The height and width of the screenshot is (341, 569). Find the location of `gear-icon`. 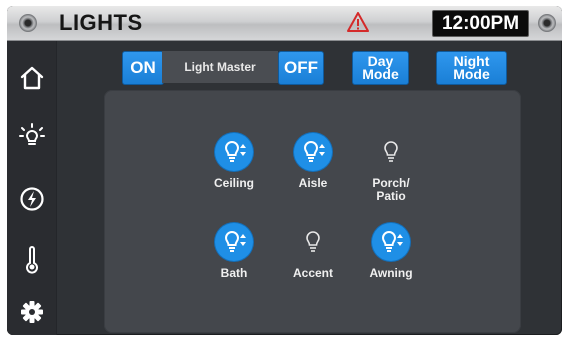

gear-icon is located at coordinates (31, 312).